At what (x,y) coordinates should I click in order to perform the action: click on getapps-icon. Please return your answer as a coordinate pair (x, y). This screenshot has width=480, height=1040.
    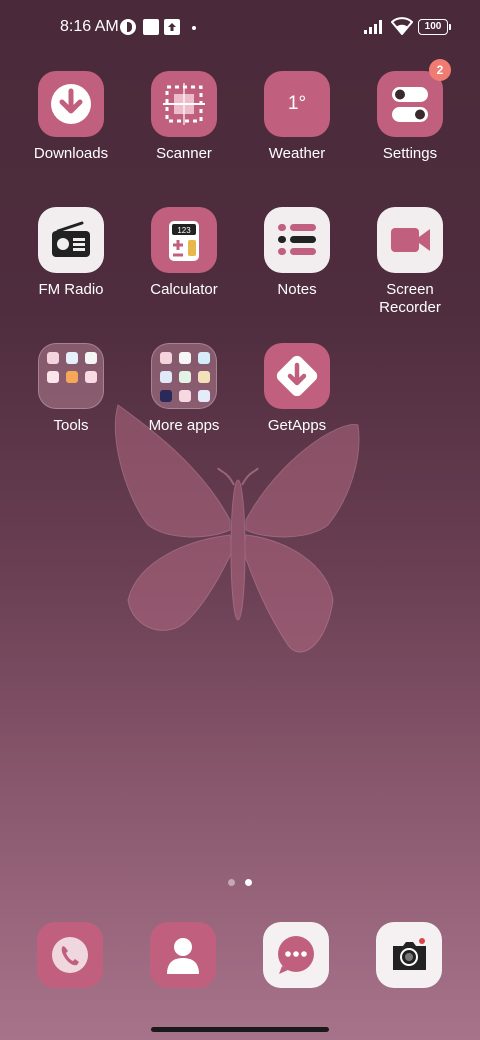
    Looking at the image, I should click on (297, 376).